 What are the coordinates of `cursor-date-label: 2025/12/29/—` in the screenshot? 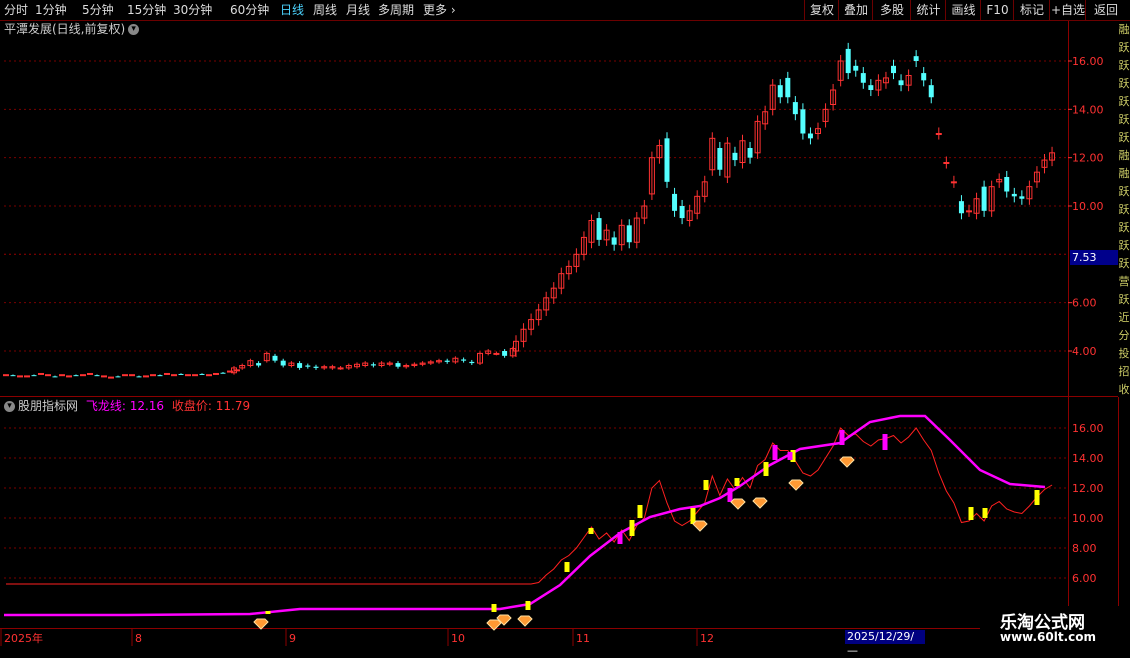 It's located at (885, 643).